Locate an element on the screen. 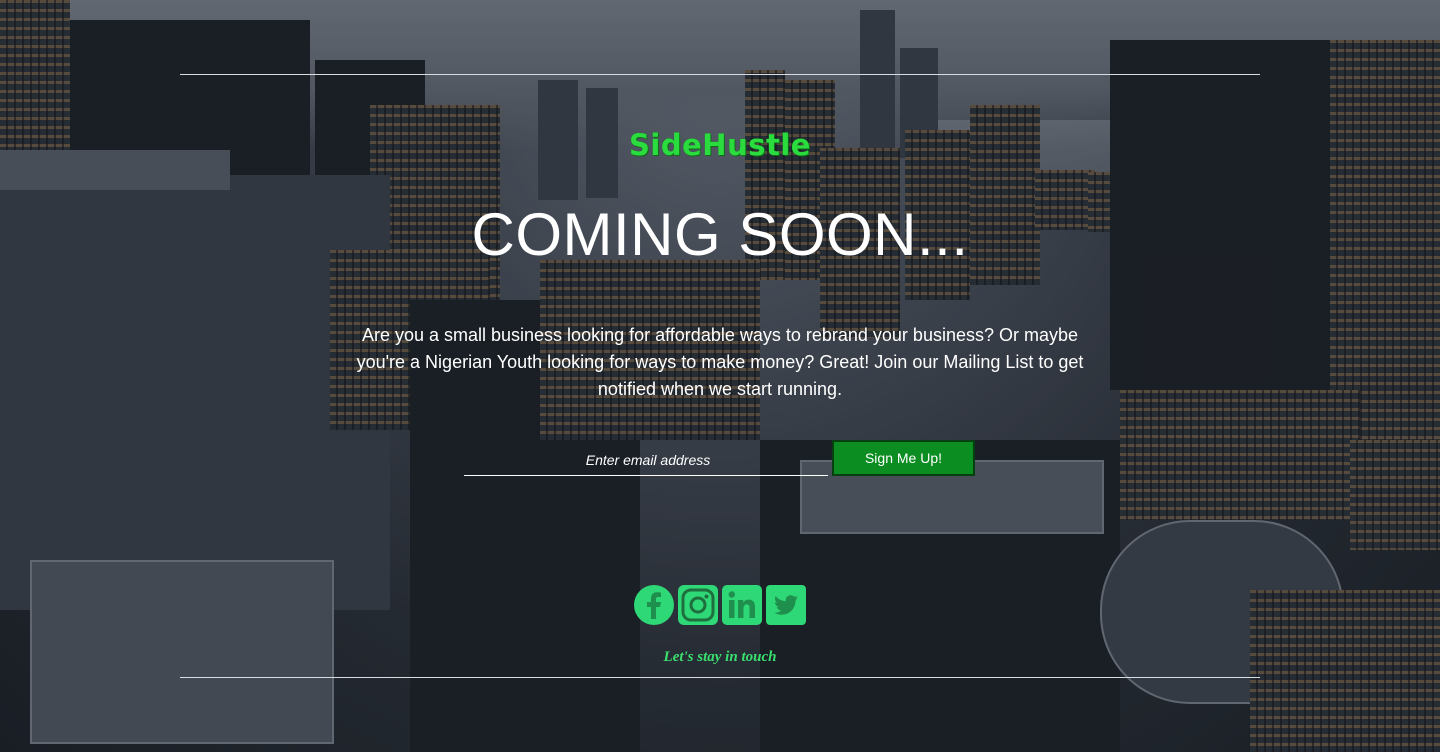  facebook-icon is located at coordinates (654, 605).